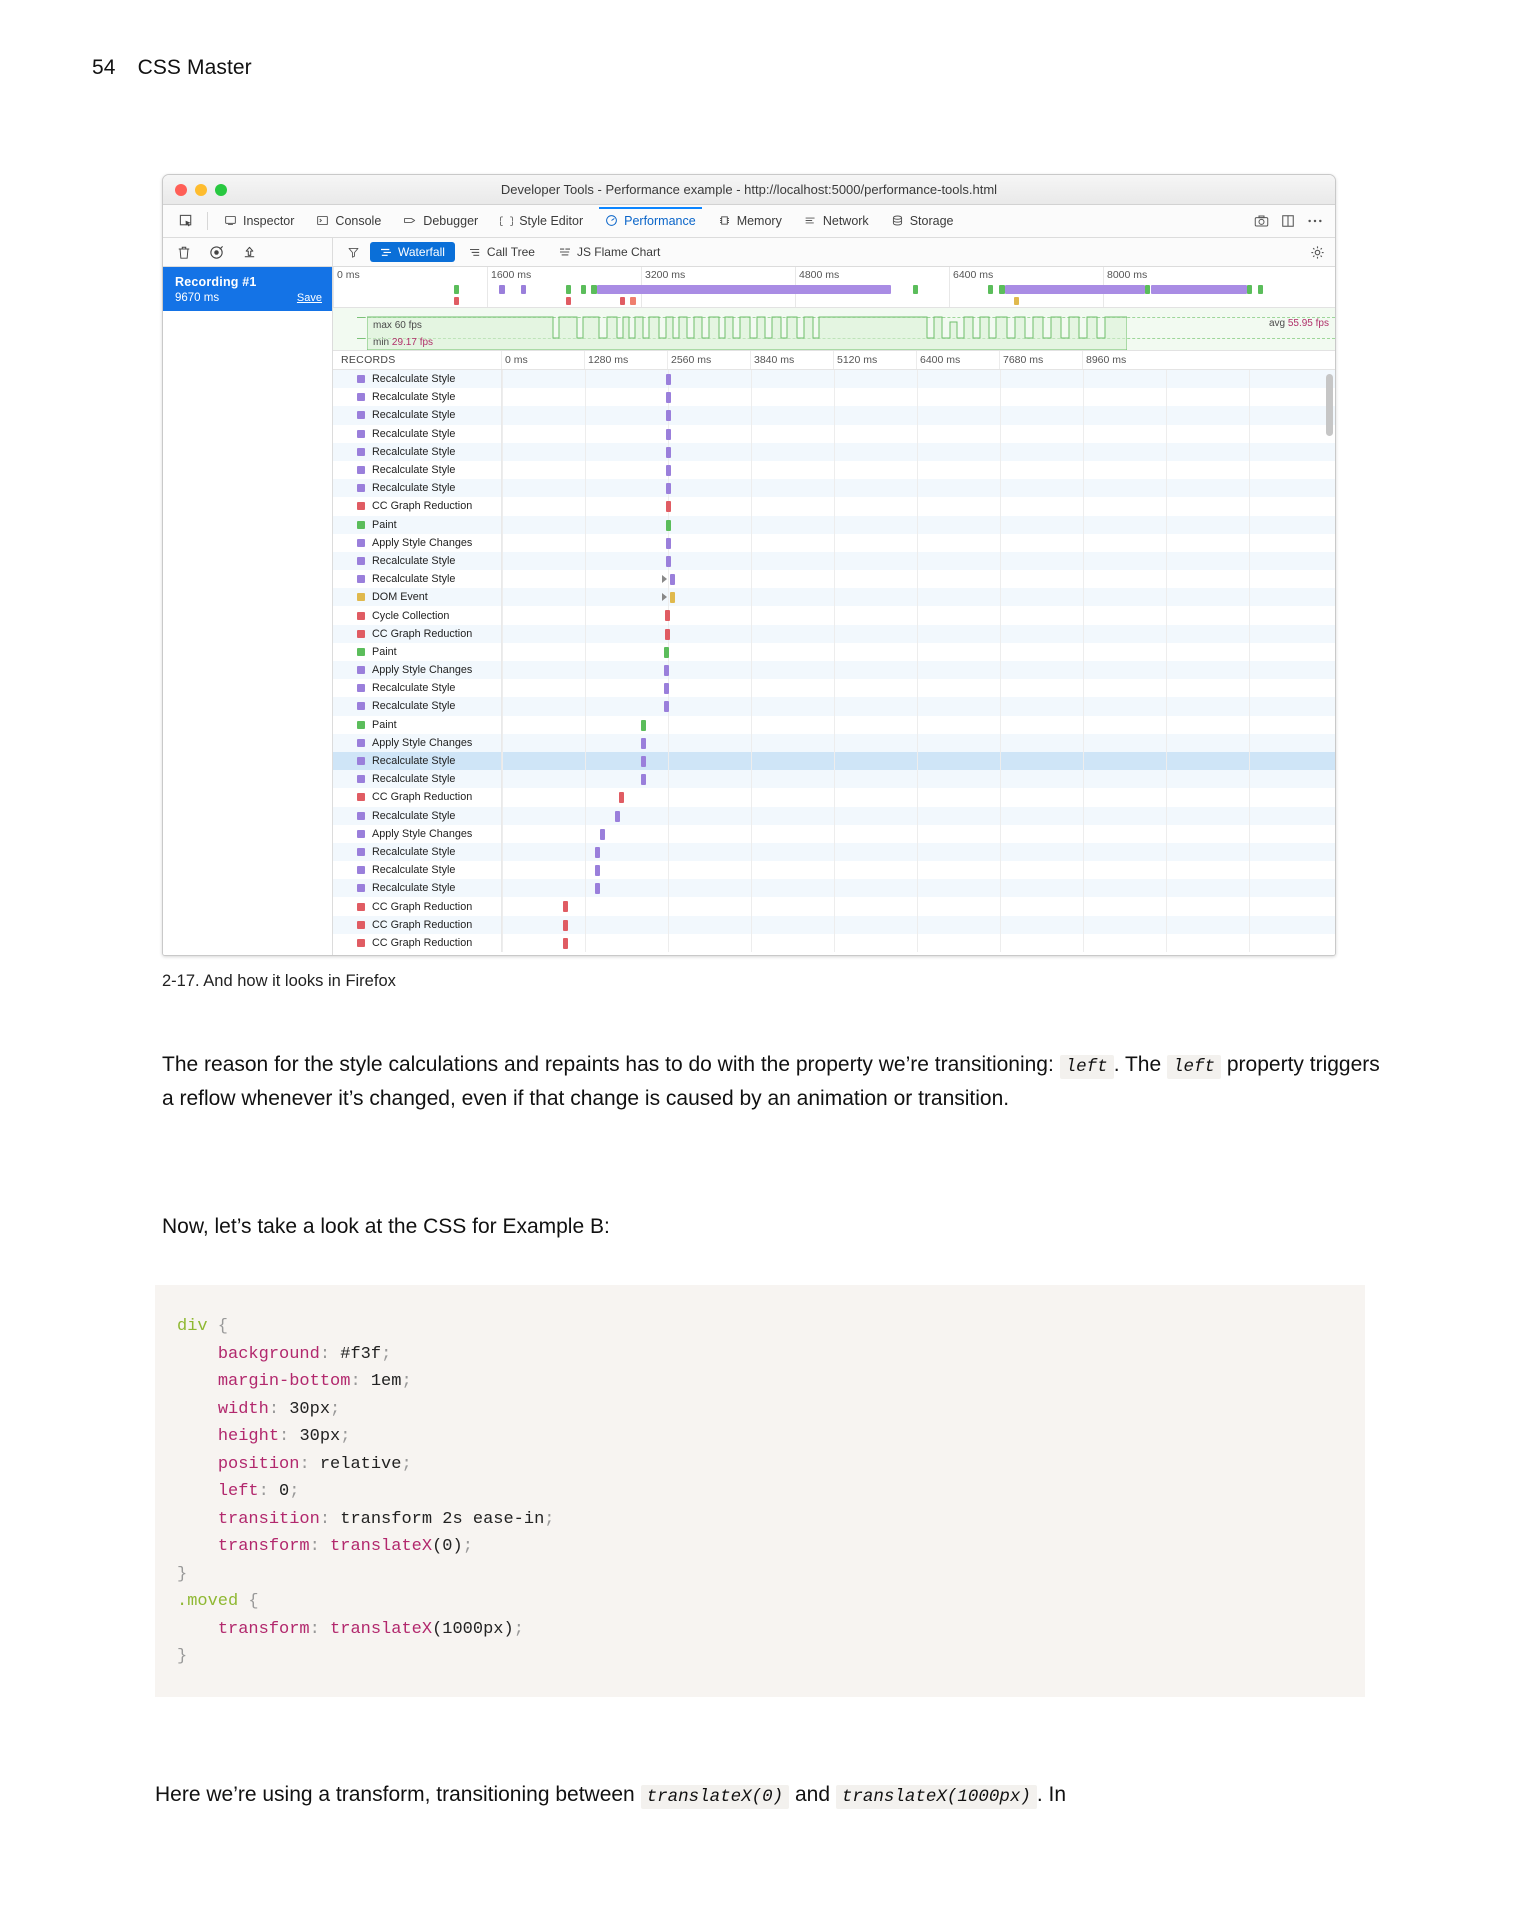 Image resolution: width=1536 pixels, height=1920 pixels. Describe the element at coordinates (1322, 252) in the screenshot. I see `gear-icon` at that location.